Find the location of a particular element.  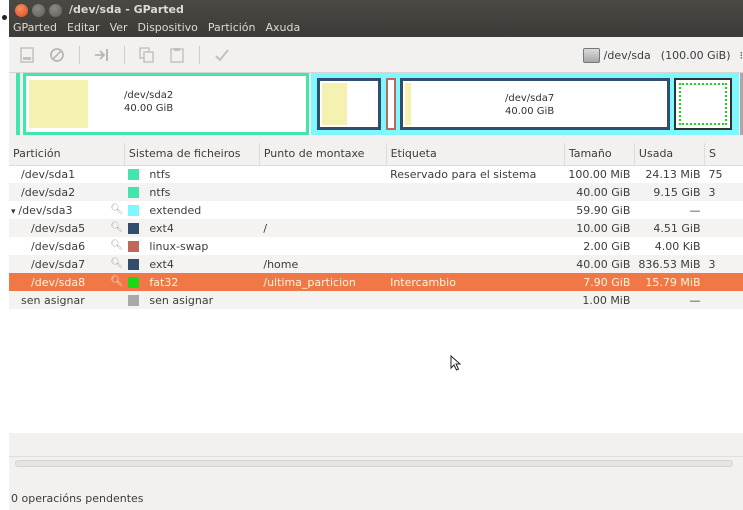

table-row: /dev/sda7 🔍︎ ext4/home 40.00 GiB 836.53 MiB 3 is located at coordinates (376, 264).